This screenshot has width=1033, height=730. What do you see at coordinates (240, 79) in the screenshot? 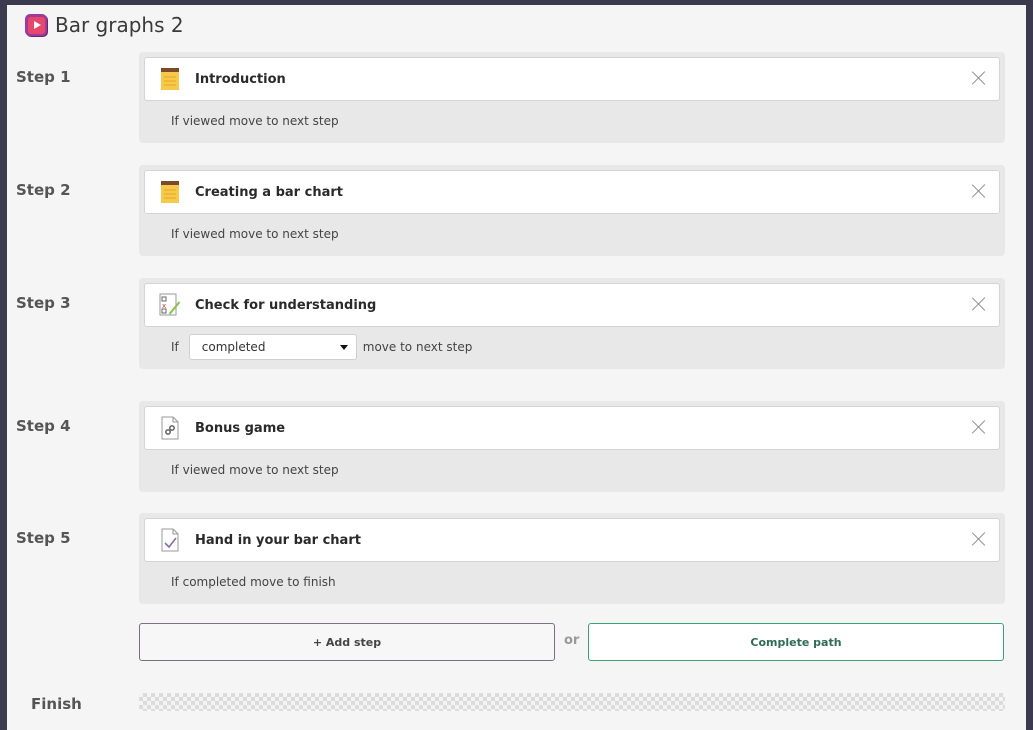
I see `step-1-title: Introduction` at bounding box center [240, 79].